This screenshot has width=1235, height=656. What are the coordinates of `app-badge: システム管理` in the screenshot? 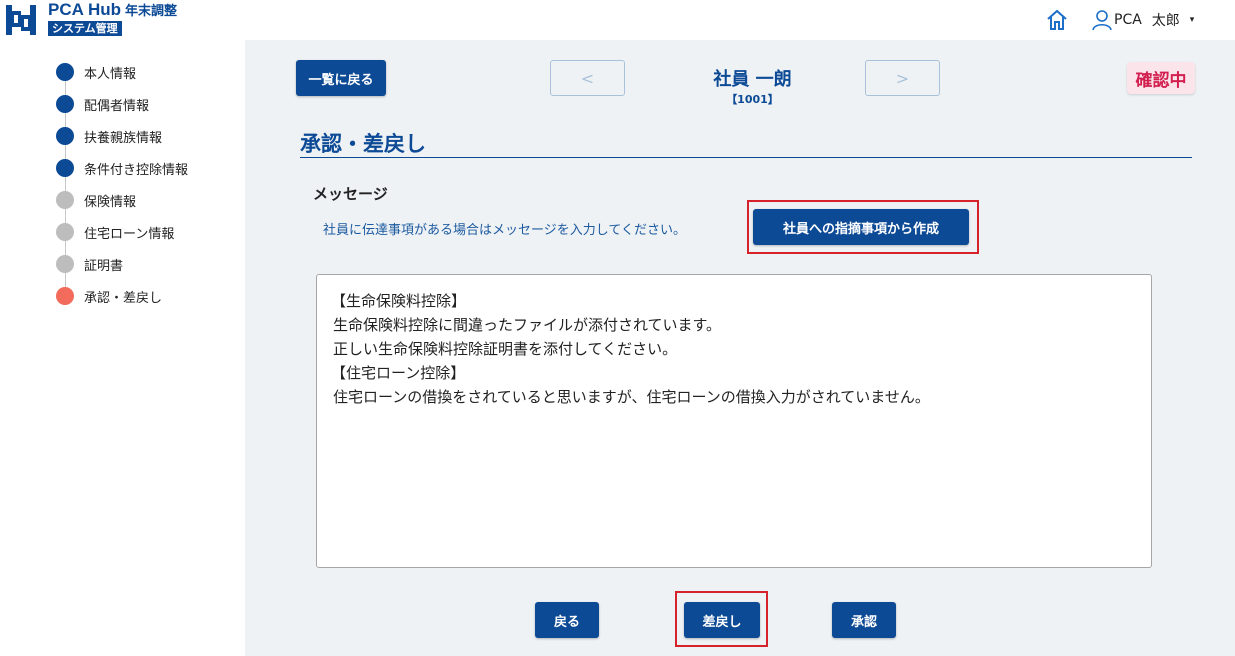 It's located at (85, 28).